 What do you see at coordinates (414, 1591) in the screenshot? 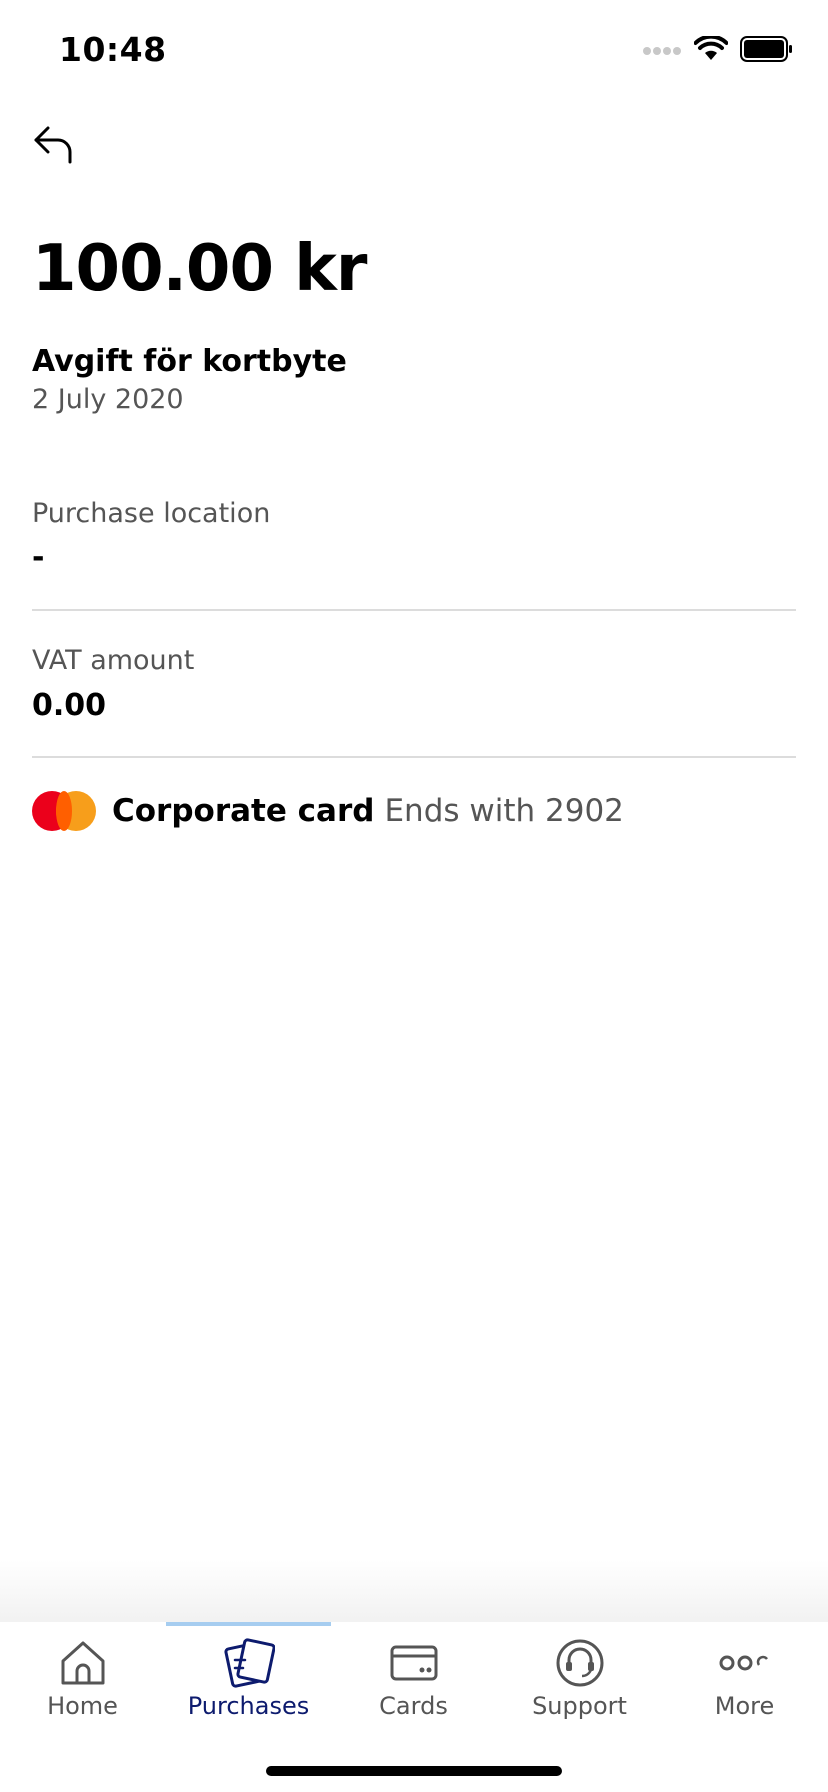
I see `tab-bar-shadow` at bounding box center [414, 1591].